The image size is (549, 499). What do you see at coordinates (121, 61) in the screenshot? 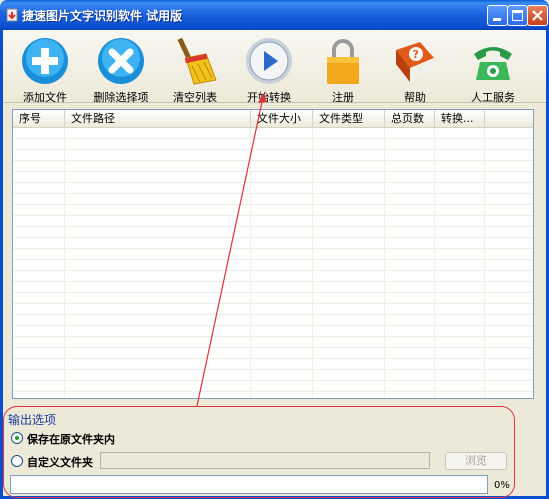
I see `delete-icon` at bounding box center [121, 61].